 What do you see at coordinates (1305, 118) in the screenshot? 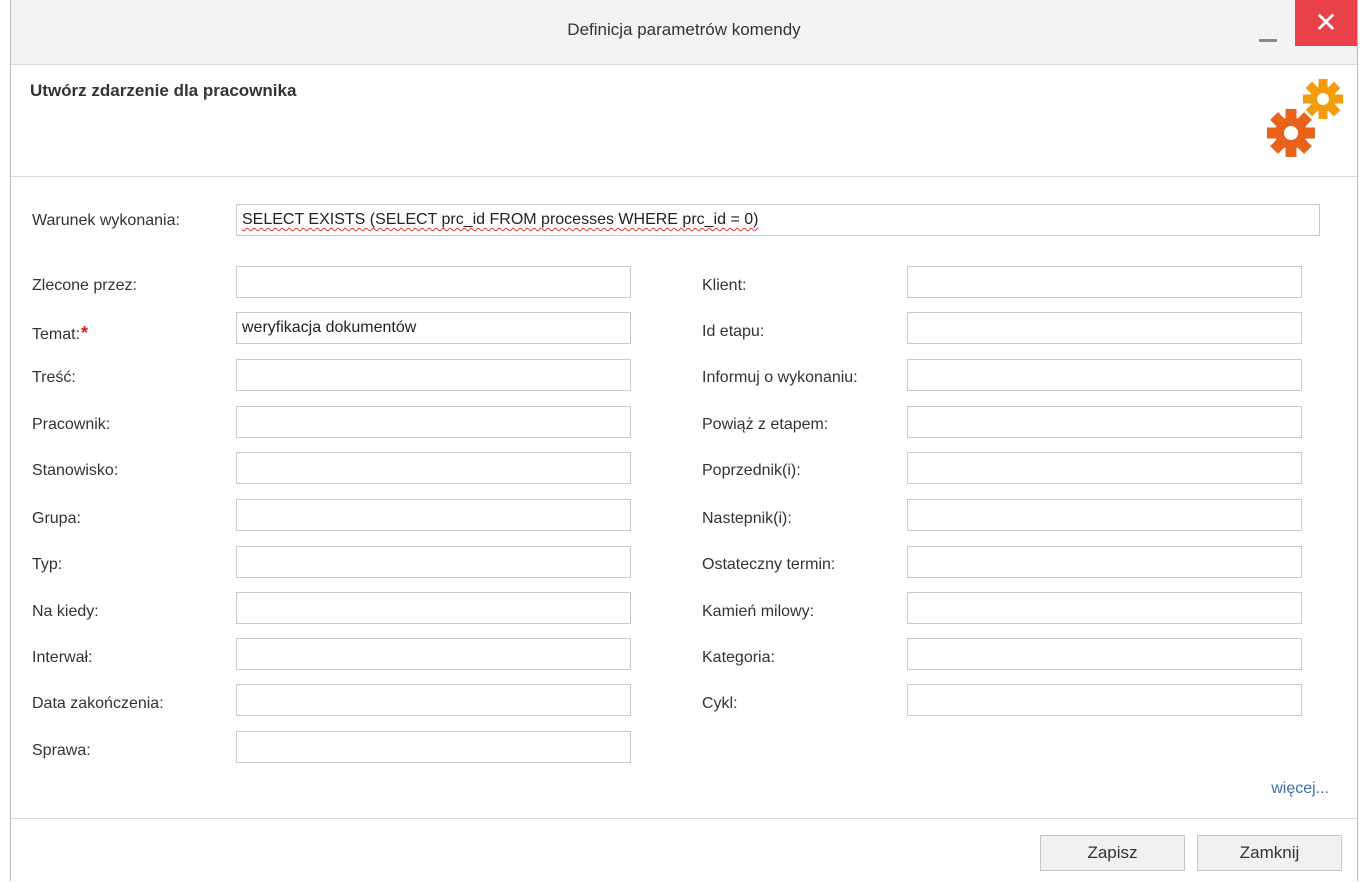
I see `gears-icon` at bounding box center [1305, 118].